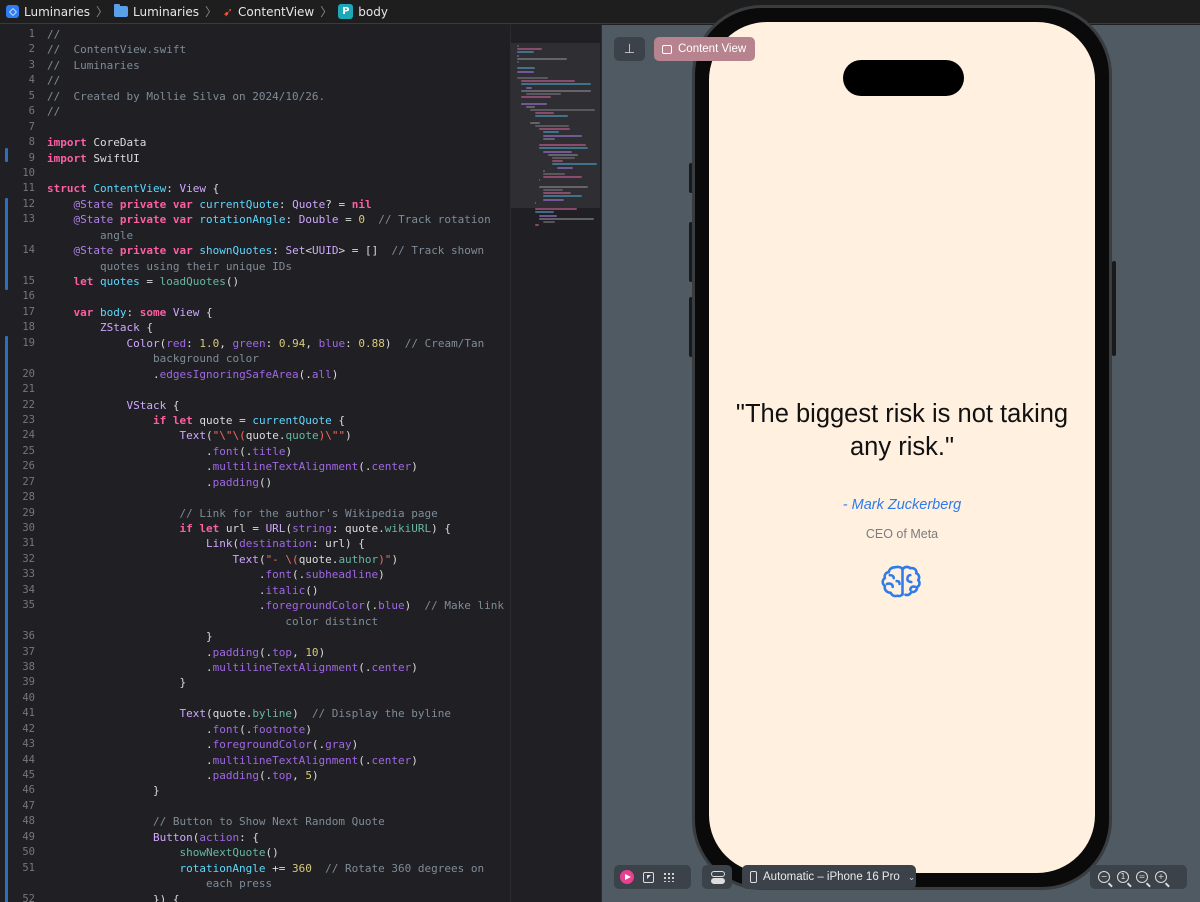 The image size is (1200, 902). What do you see at coordinates (255, 543) in the screenshot?
I see `code-line: 31 Link(destination: url) {` at bounding box center [255, 543].